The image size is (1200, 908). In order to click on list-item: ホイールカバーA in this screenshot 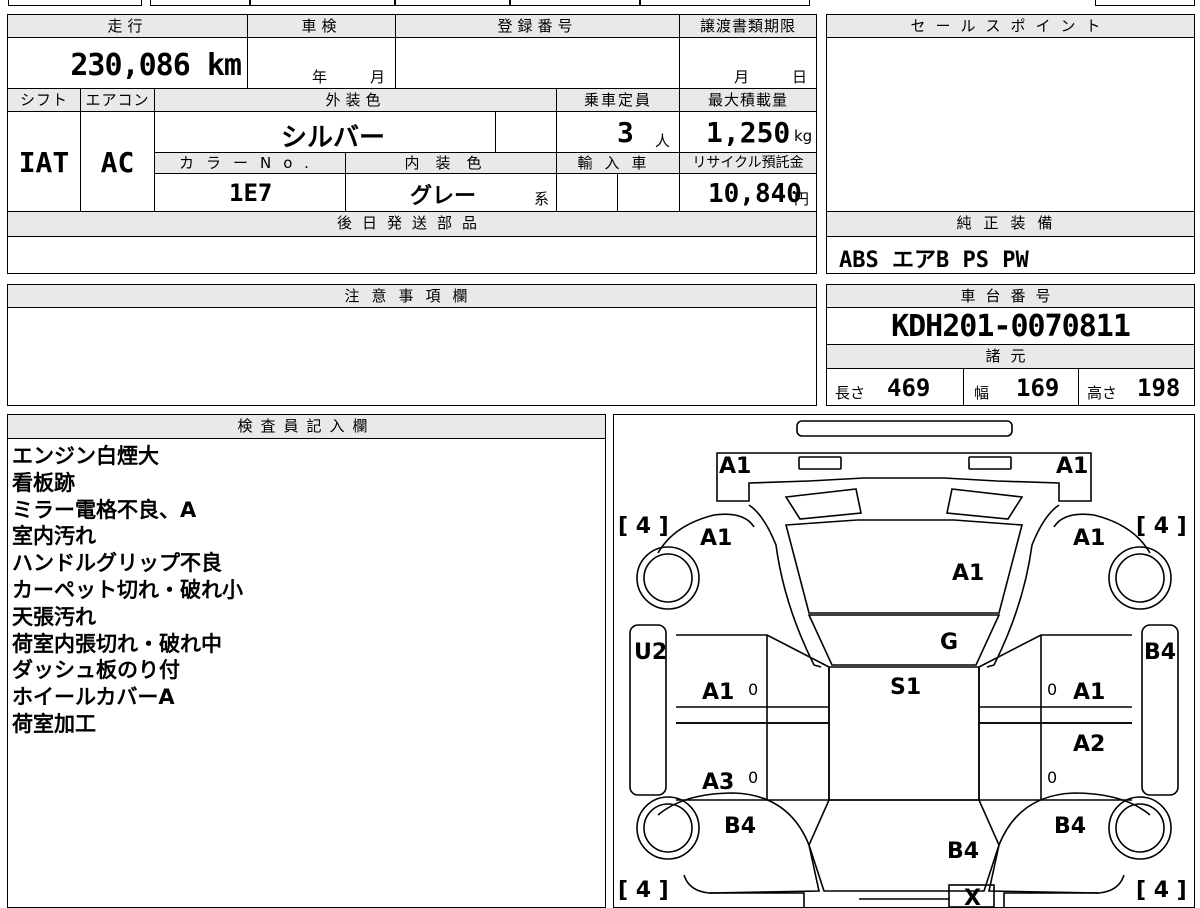, I will do `click(93, 697)`.